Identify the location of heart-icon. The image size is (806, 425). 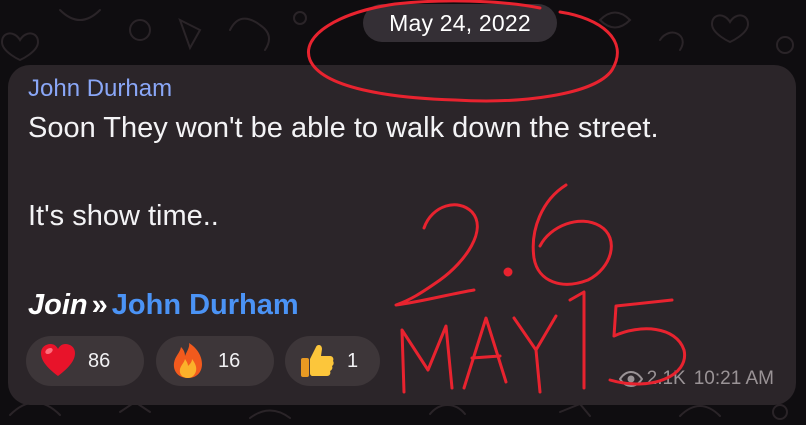
(58, 360).